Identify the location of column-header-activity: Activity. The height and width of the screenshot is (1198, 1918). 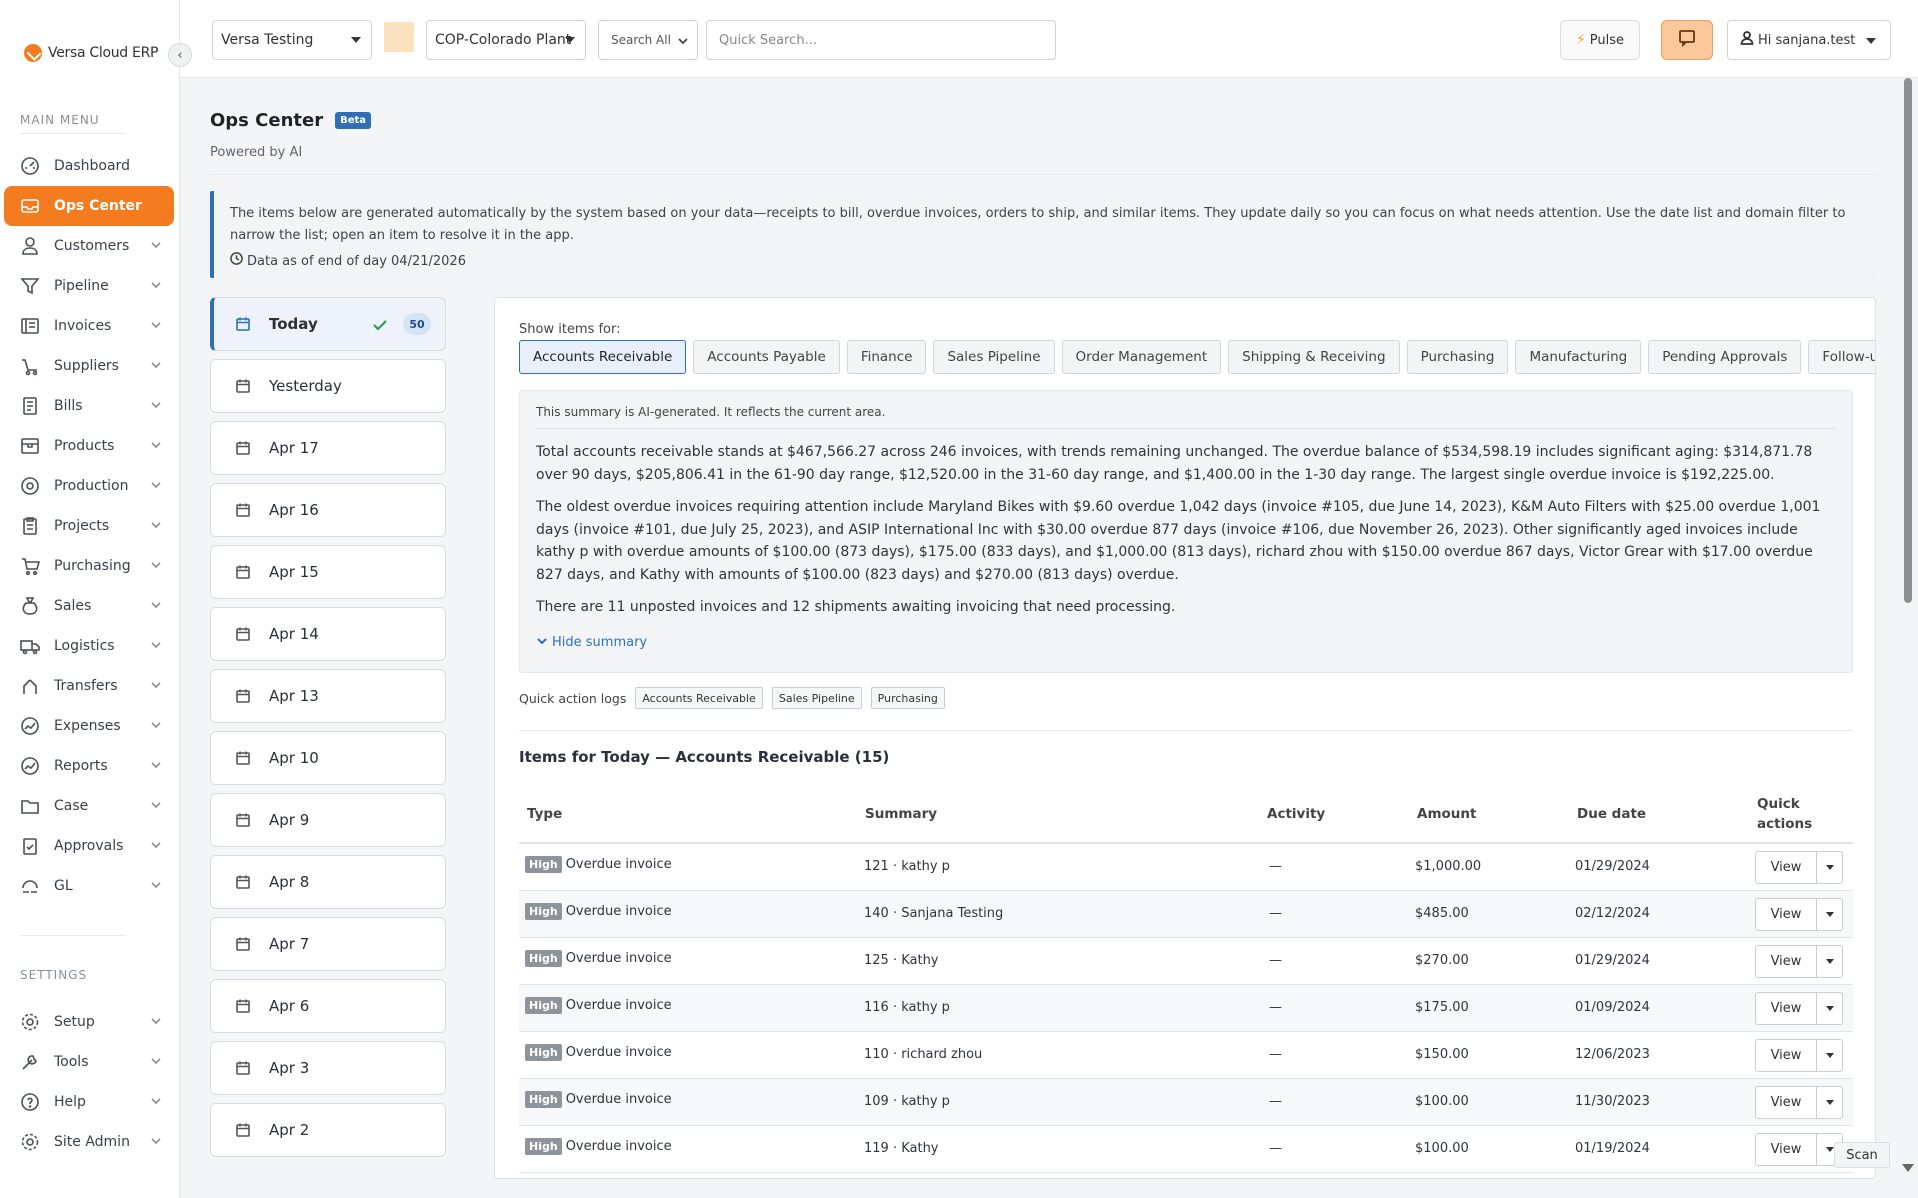
(1296, 814).